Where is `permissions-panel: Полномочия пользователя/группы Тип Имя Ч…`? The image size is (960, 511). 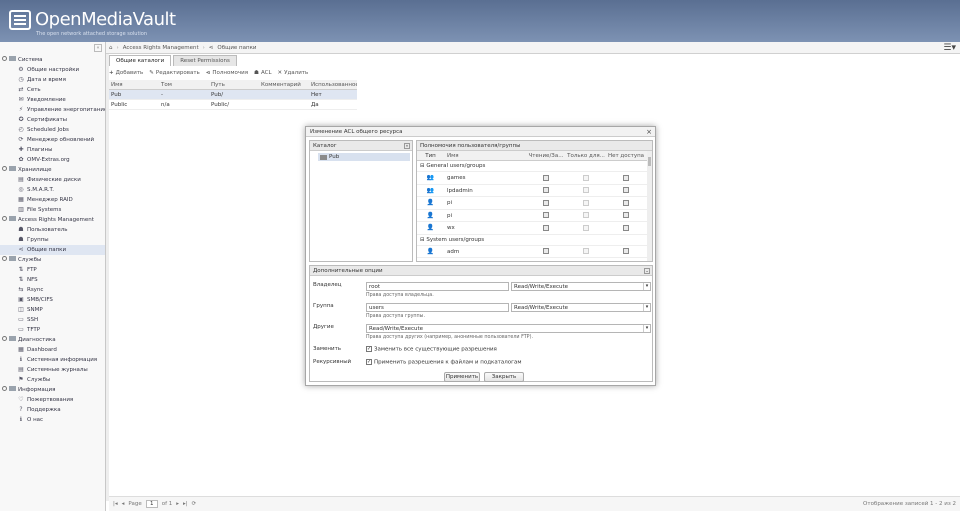
permissions-panel: Полномочия пользователя/группы Тип Имя Ч… is located at coordinates (534, 201).